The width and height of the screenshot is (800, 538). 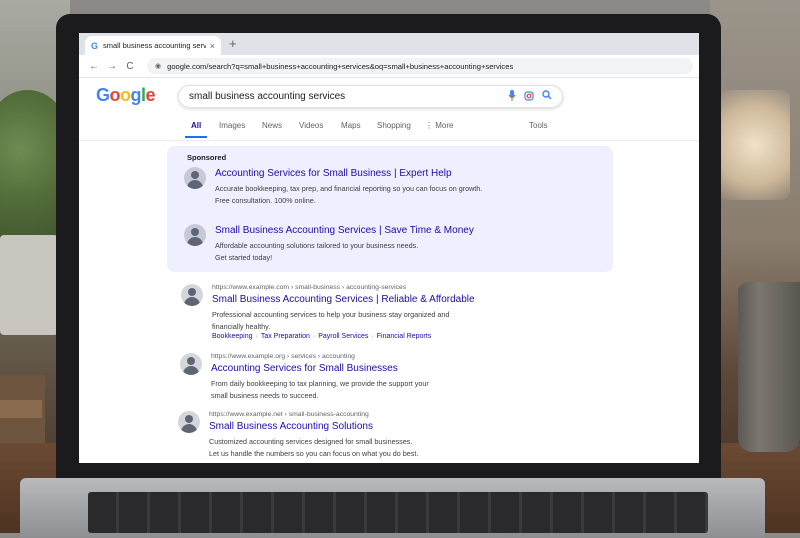 What do you see at coordinates (398, 512) in the screenshot?
I see `laptop-keyboard` at bounding box center [398, 512].